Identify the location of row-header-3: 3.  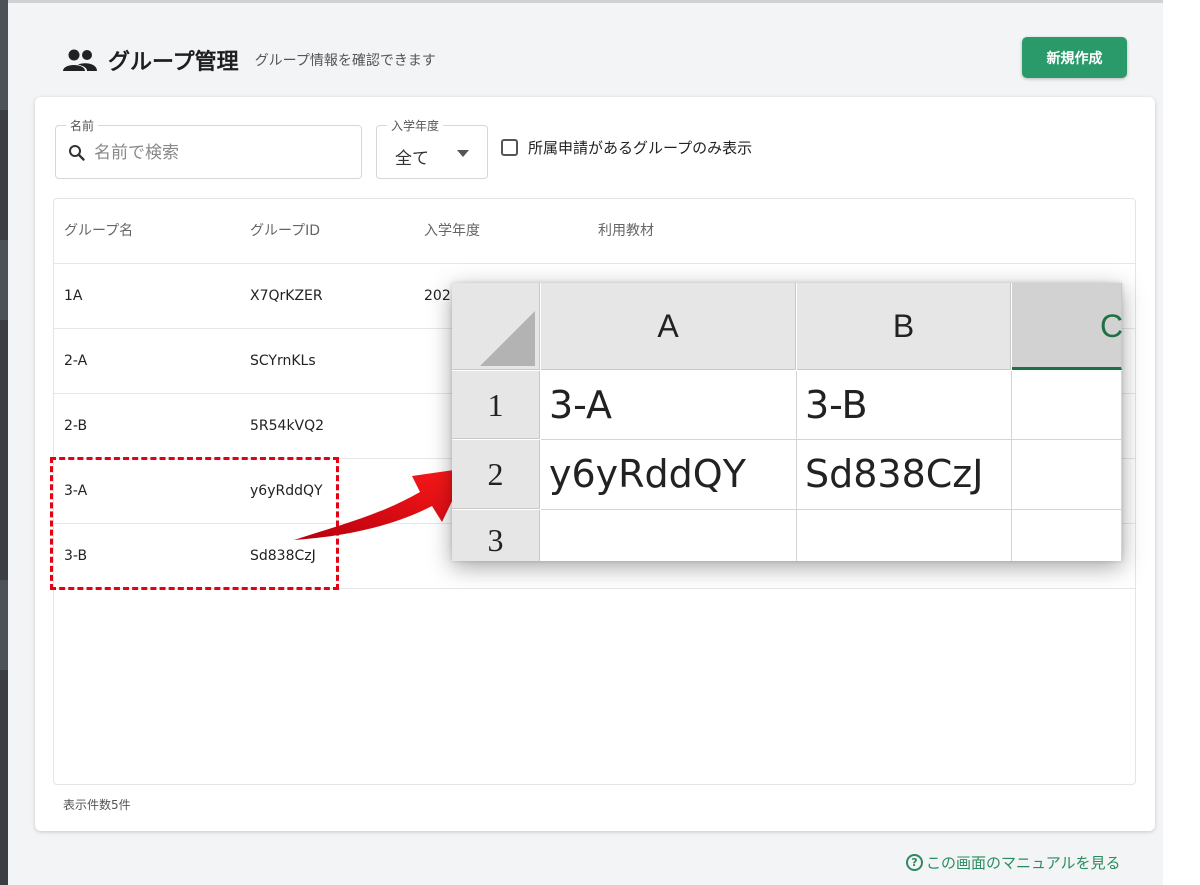
(496, 535).